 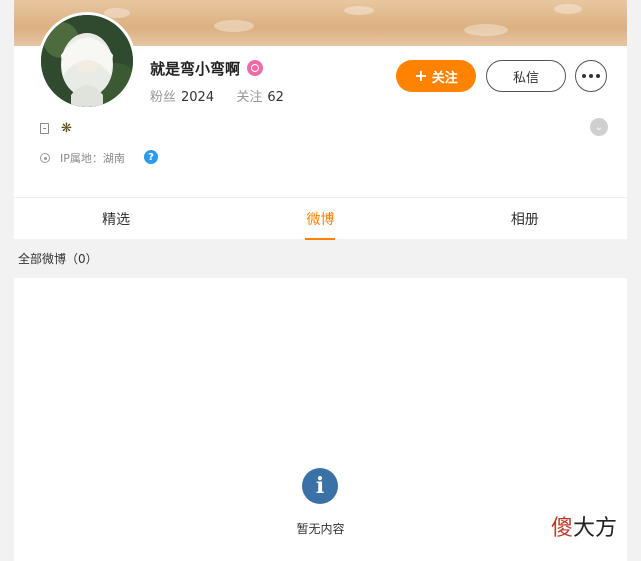 What do you see at coordinates (320, 486) in the screenshot?
I see `info-icon: i` at bounding box center [320, 486].